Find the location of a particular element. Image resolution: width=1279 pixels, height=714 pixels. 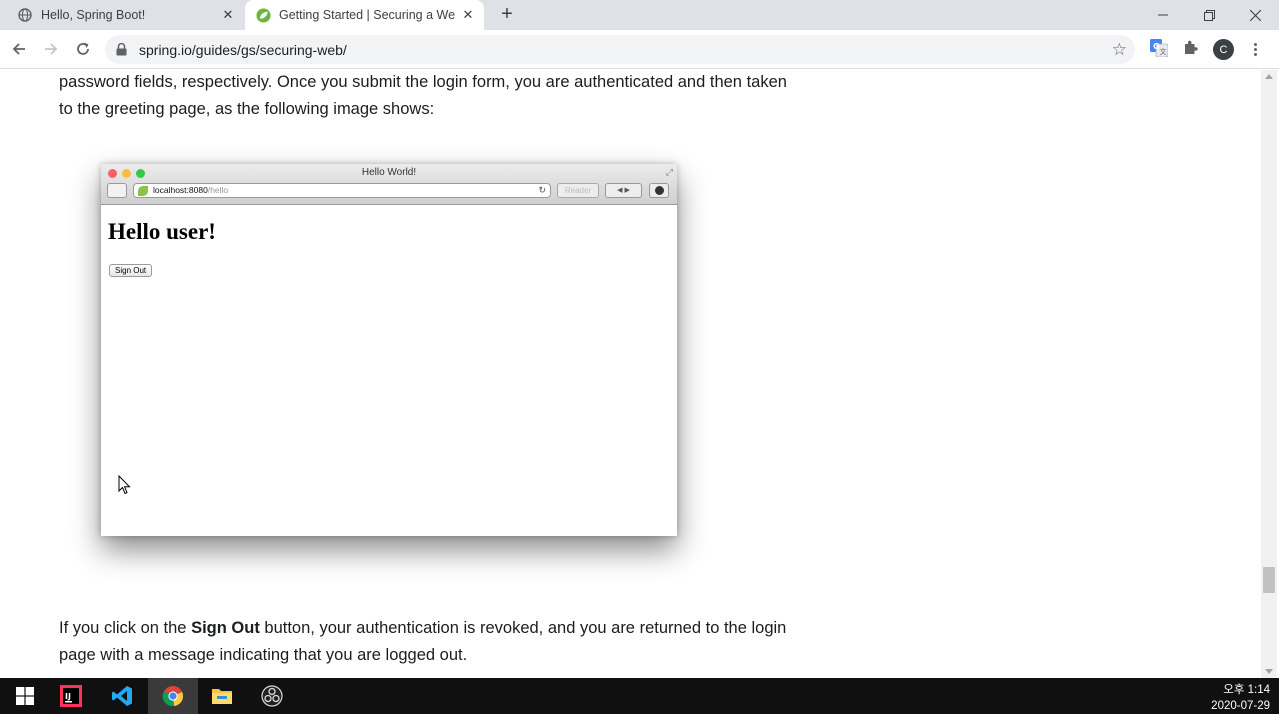

close-window-button is located at coordinates (1255, 15).